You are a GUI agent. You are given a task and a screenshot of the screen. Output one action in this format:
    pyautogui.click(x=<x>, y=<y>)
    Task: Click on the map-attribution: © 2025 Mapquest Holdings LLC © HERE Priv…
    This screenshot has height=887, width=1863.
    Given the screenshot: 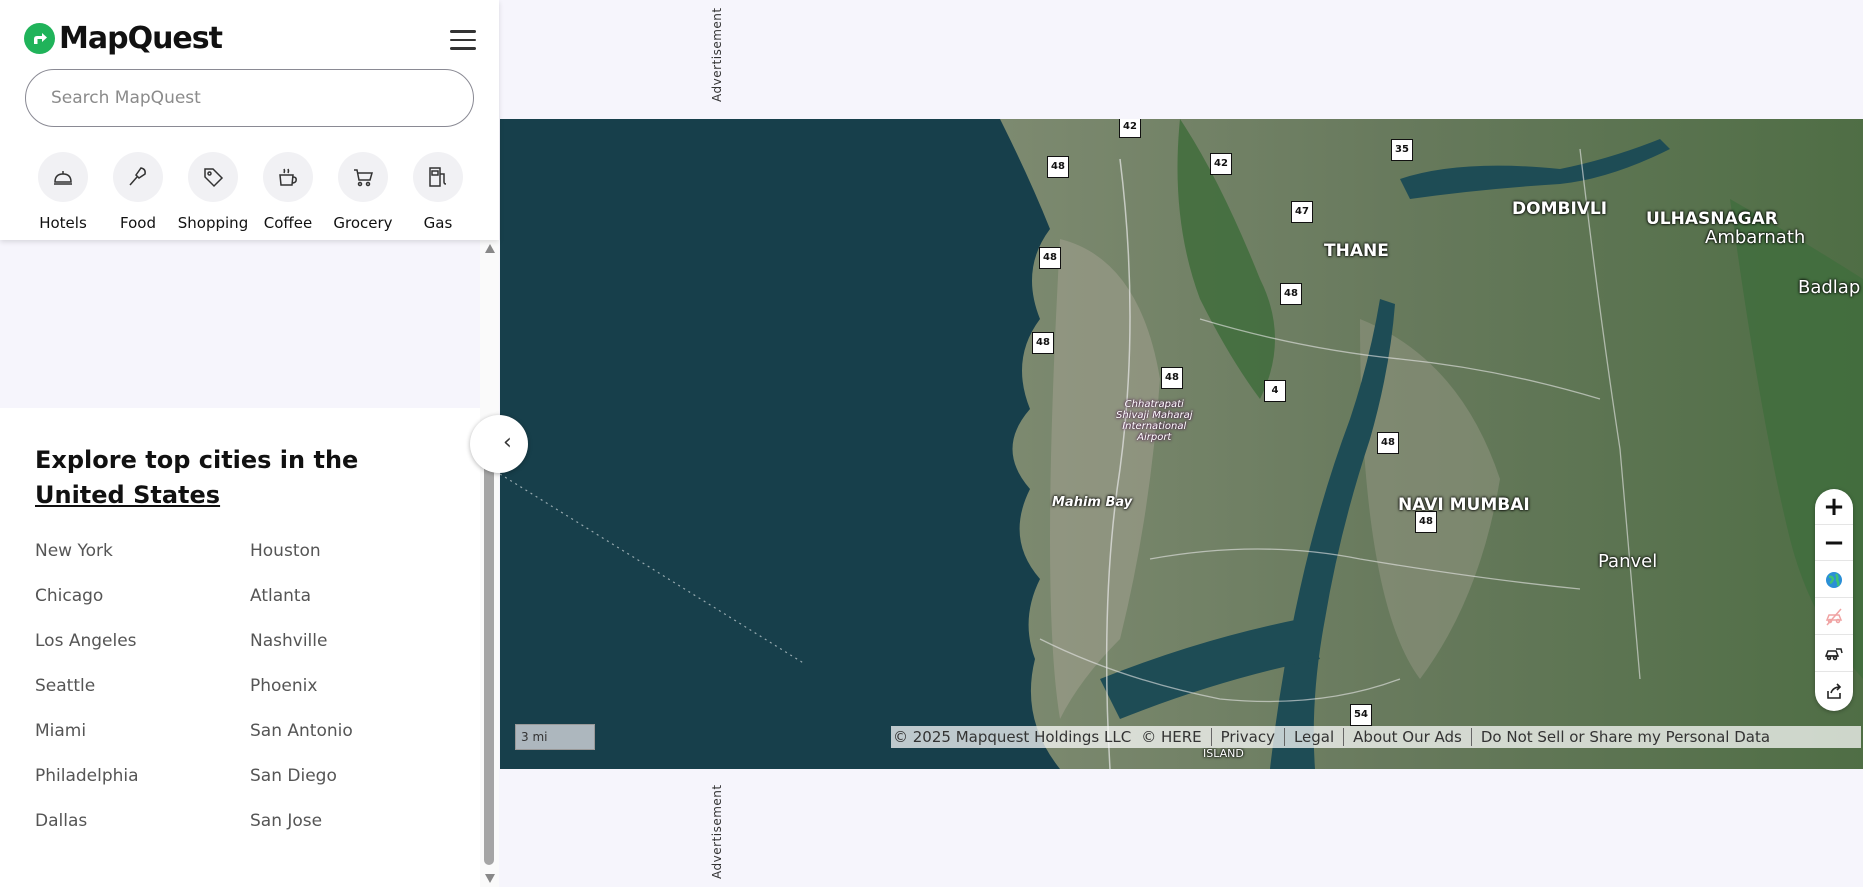 What is the action you would take?
    pyautogui.click(x=1376, y=737)
    